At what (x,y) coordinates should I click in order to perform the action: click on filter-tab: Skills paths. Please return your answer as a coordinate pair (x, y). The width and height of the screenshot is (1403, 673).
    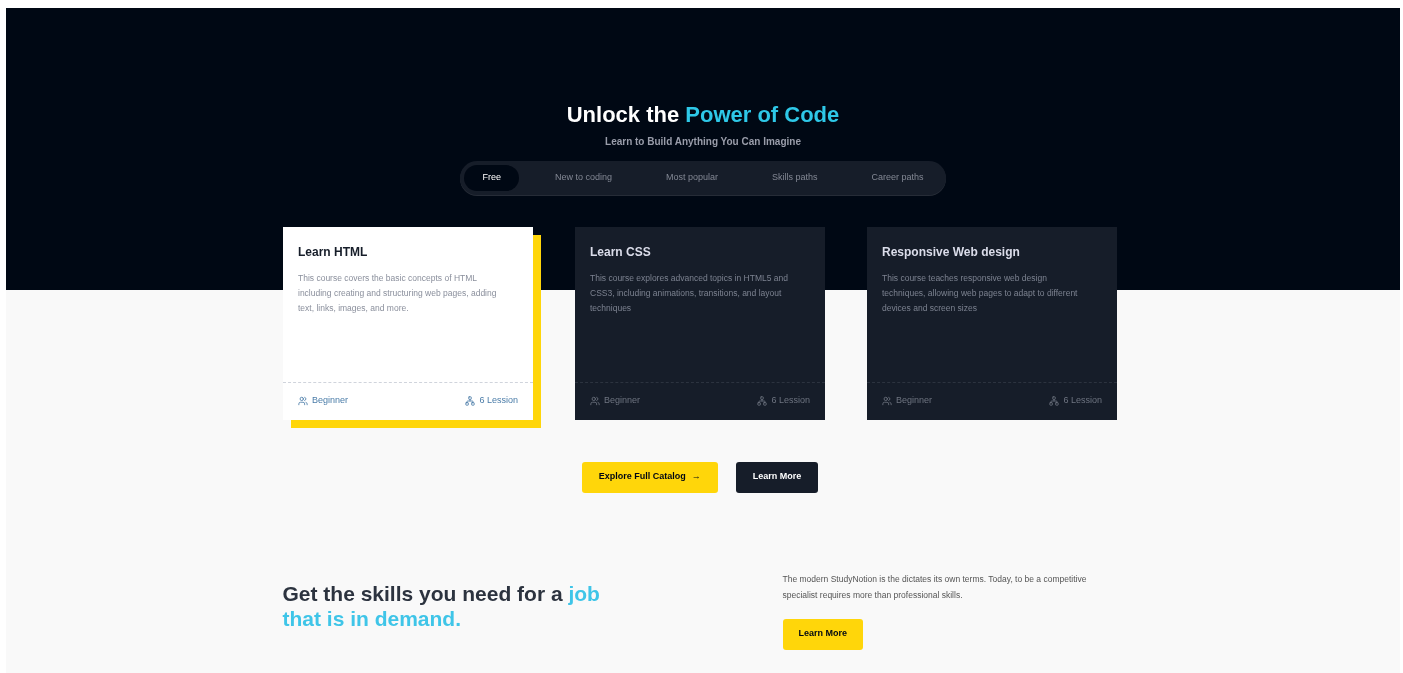
    Looking at the image, I should click on (795, 178).